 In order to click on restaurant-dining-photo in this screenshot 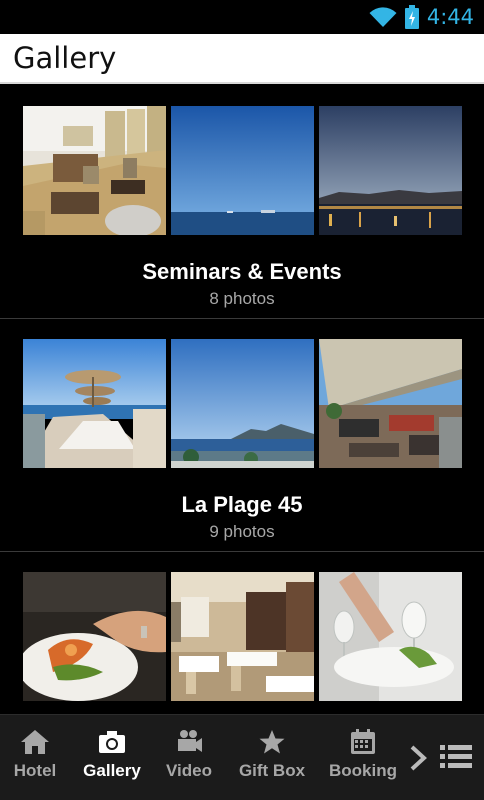, I will do `click(242, 636)`.